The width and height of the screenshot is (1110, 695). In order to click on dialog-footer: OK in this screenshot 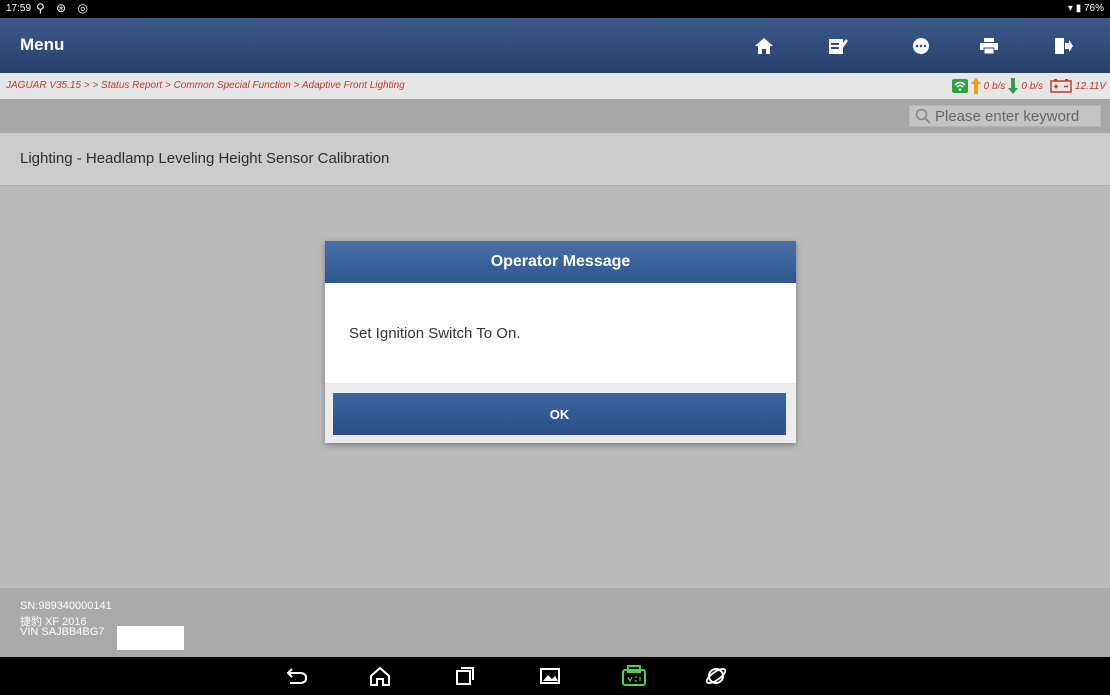, I will do `click(560, 413)`.